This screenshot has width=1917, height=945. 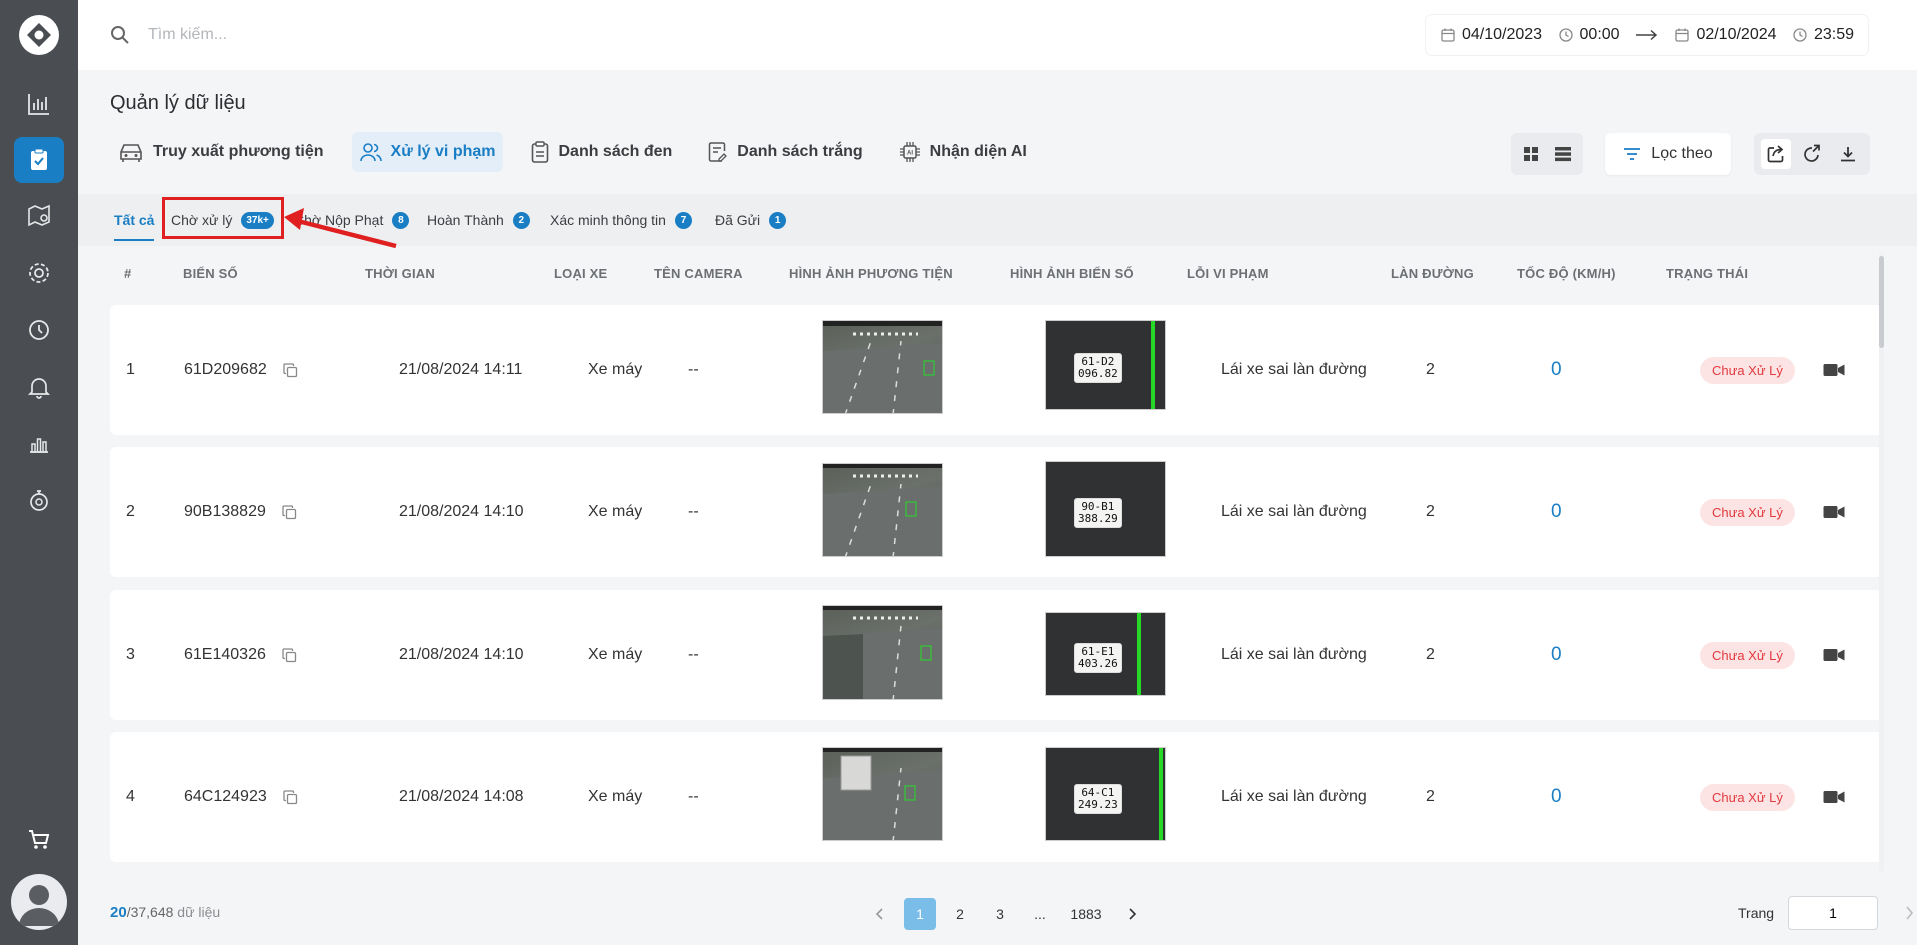 What do you see at coordinates (963, 152) in the screenshot?
I see `tab-ai-recognition: AI Nhận diện AI` at bounding box center [963, 152].